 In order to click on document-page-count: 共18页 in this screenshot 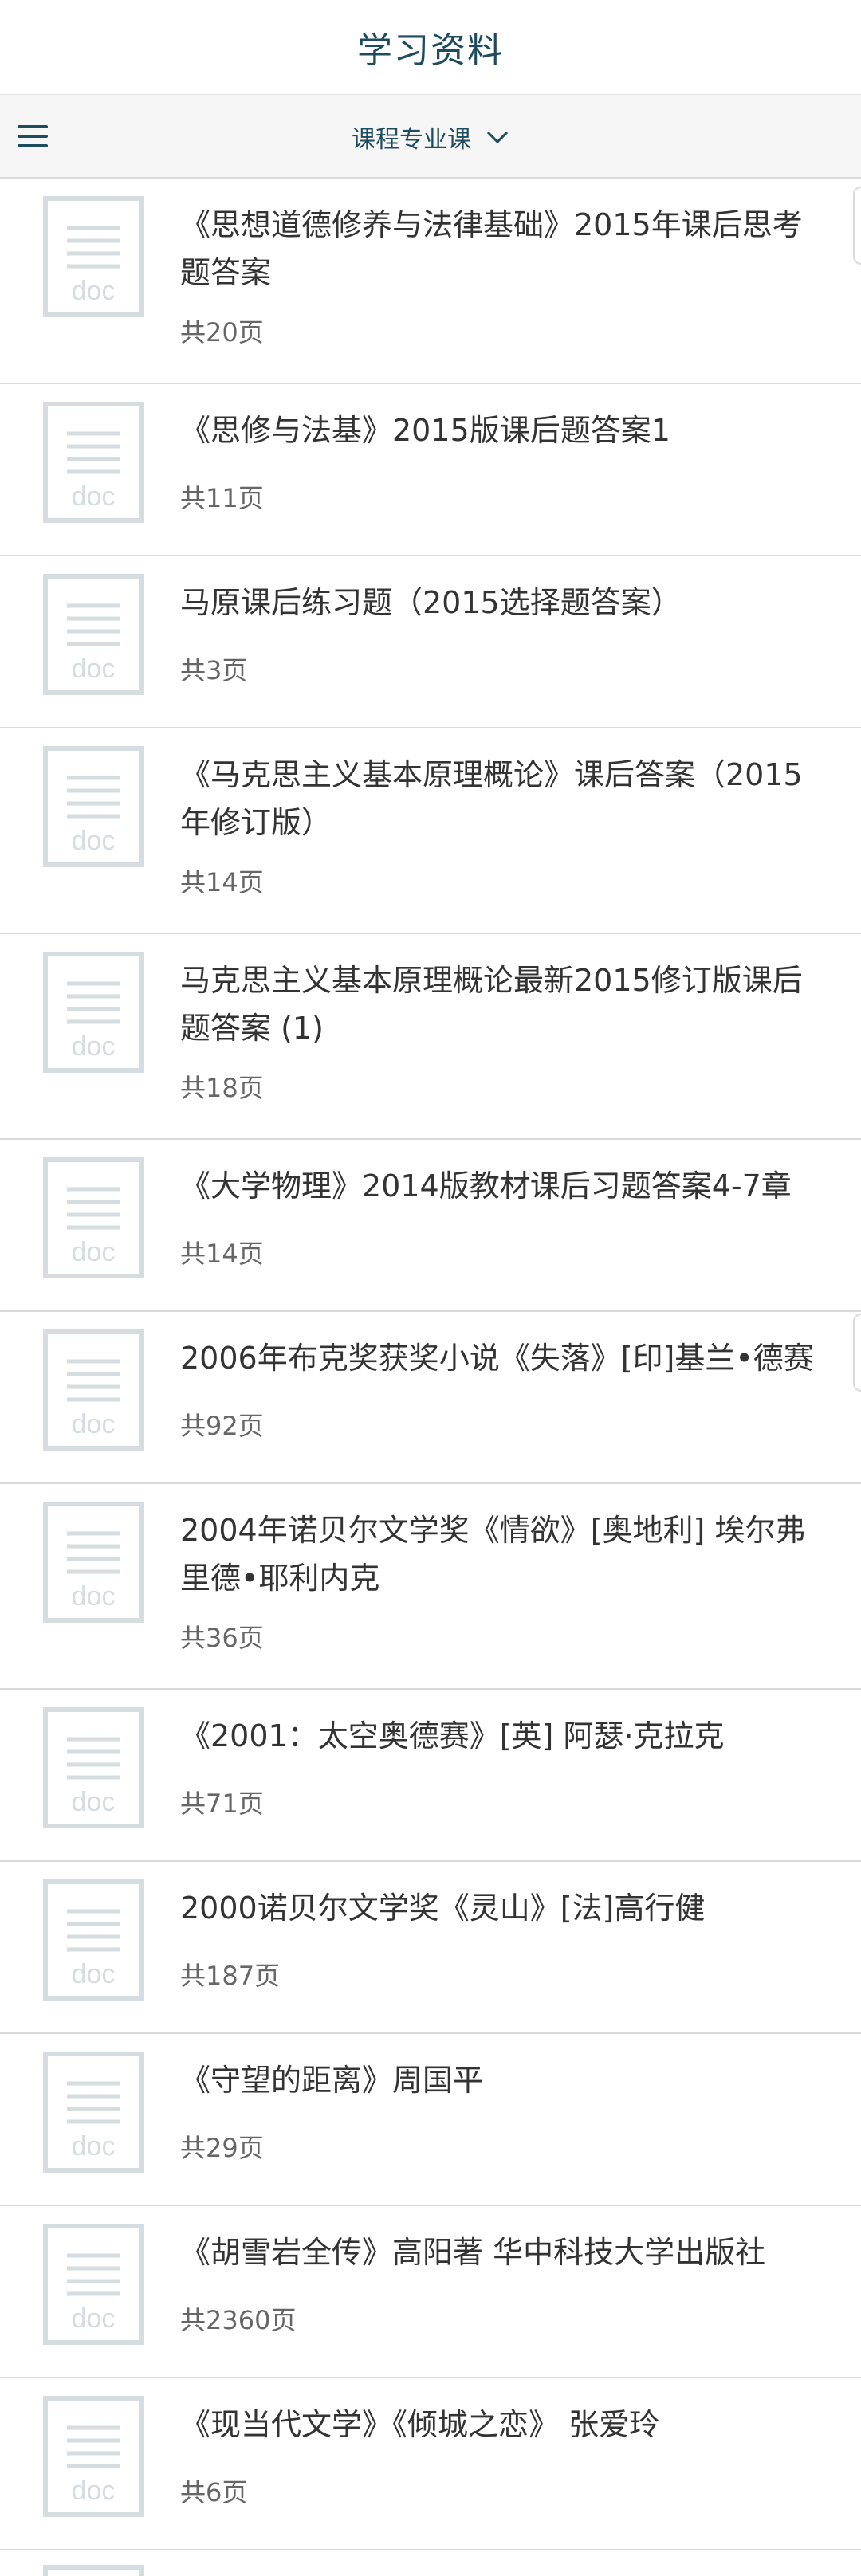, I will do `click(222, 1088)`.